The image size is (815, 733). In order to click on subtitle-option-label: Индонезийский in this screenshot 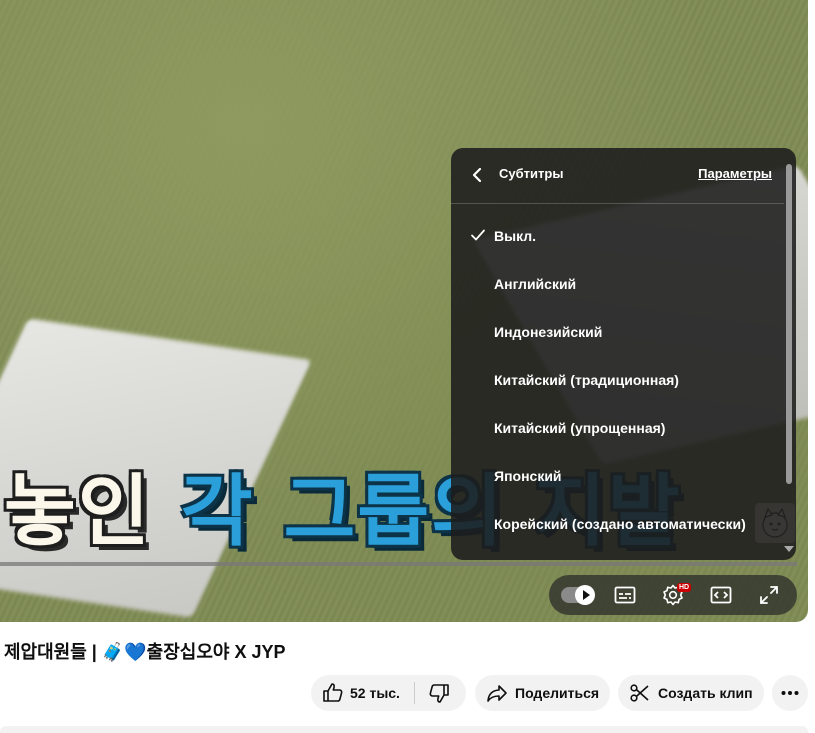, I will do `click(548, 332)`.